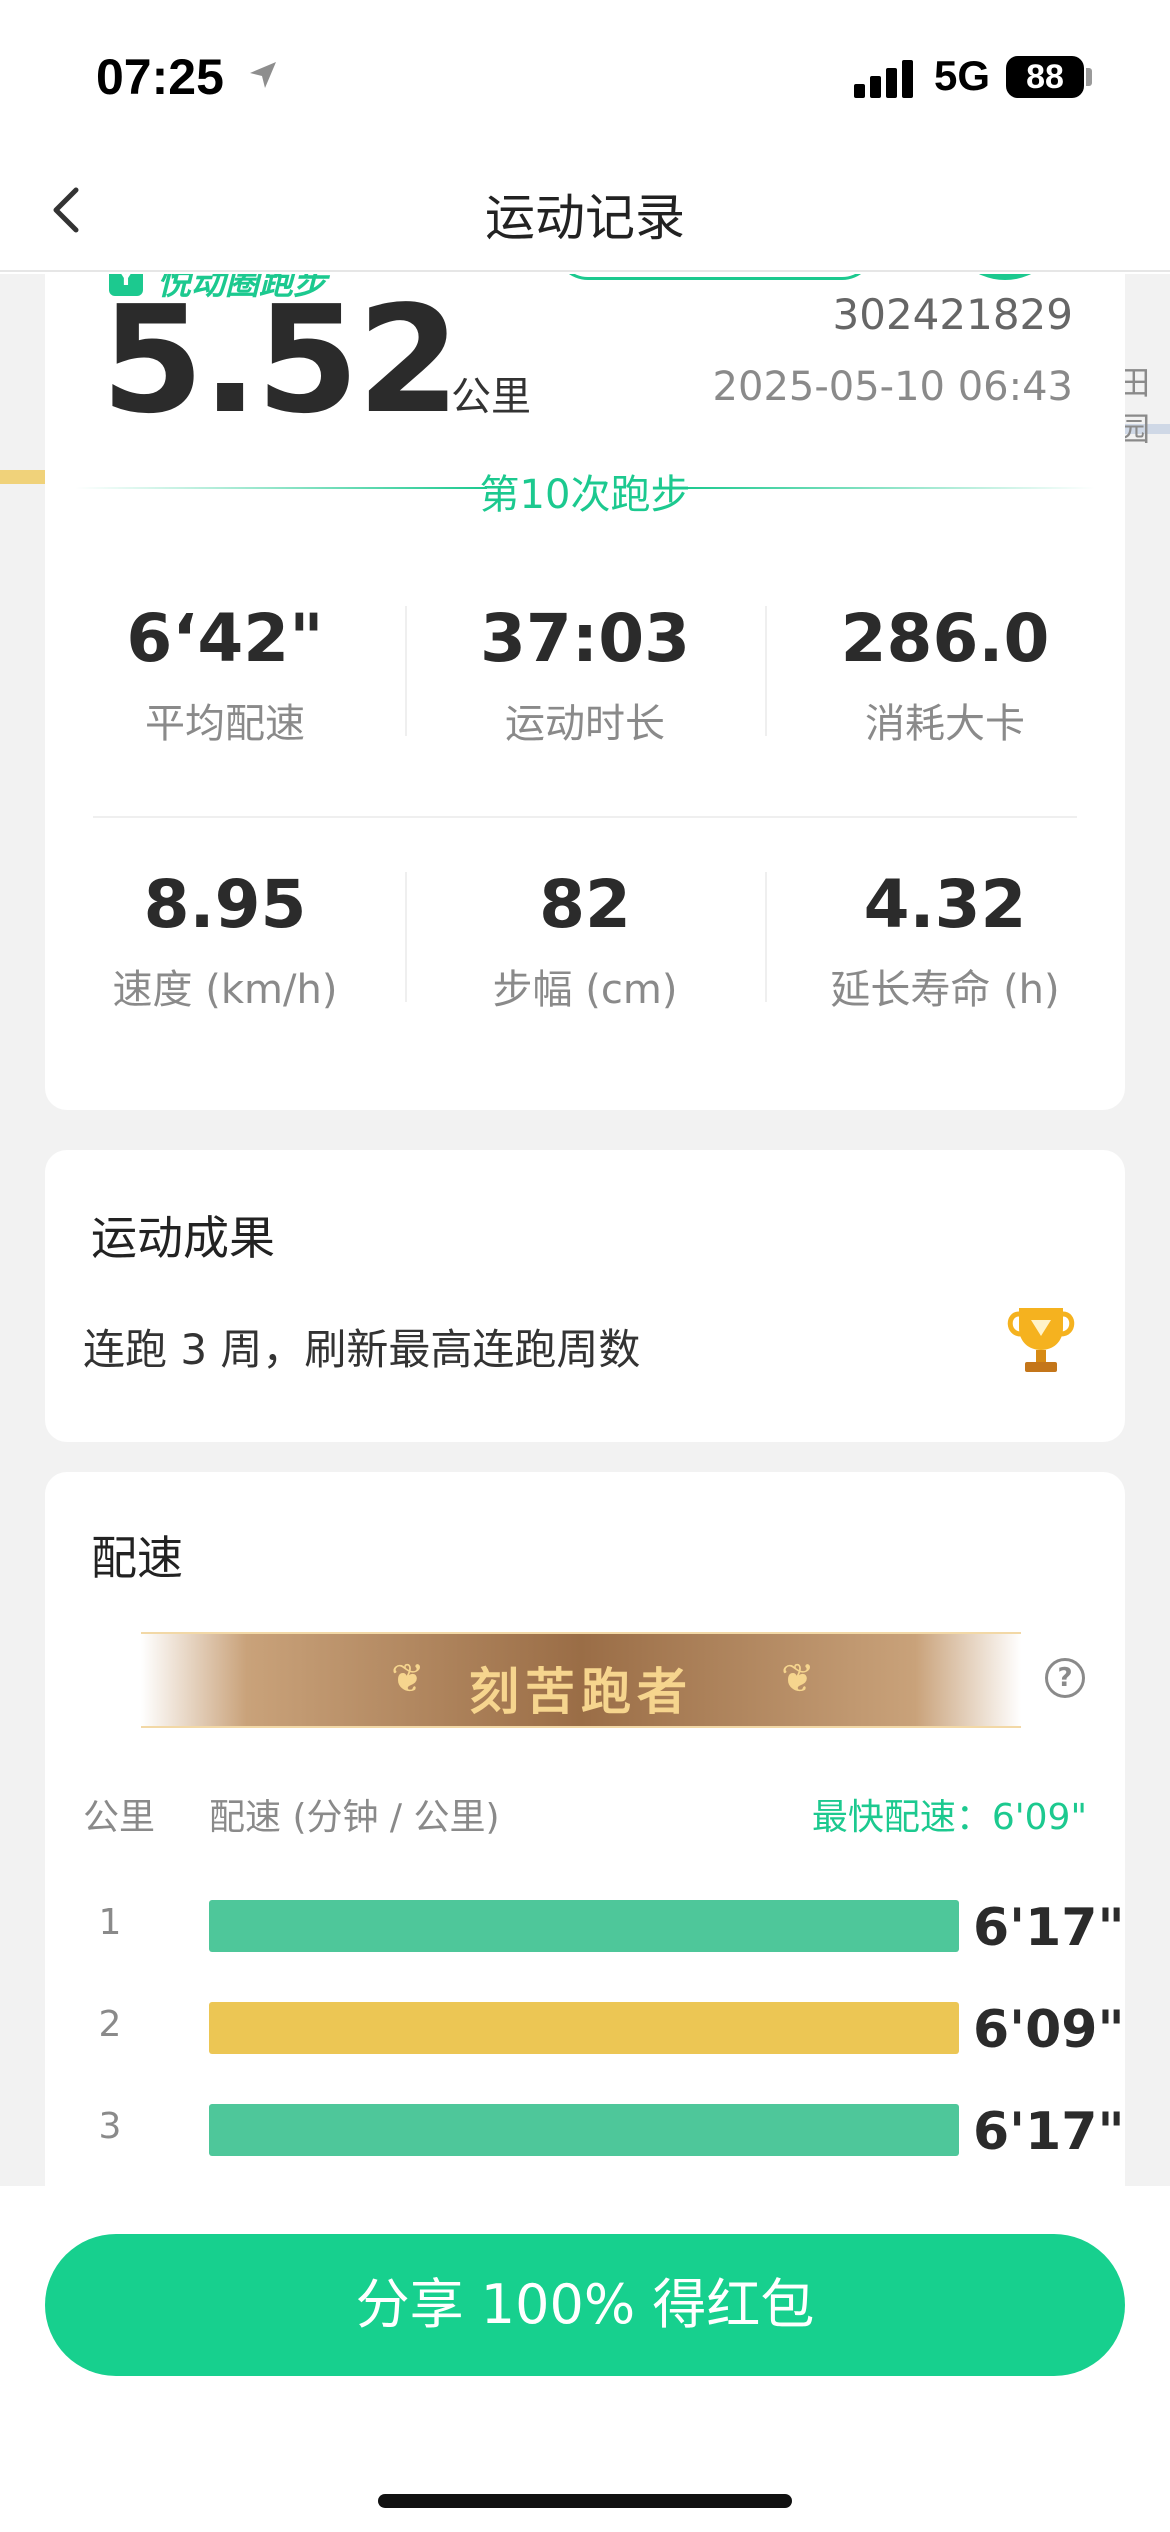 The height and width of the screenshot is (2532, 1170). I want to click on map-label: 田园, so click(1134, 406).